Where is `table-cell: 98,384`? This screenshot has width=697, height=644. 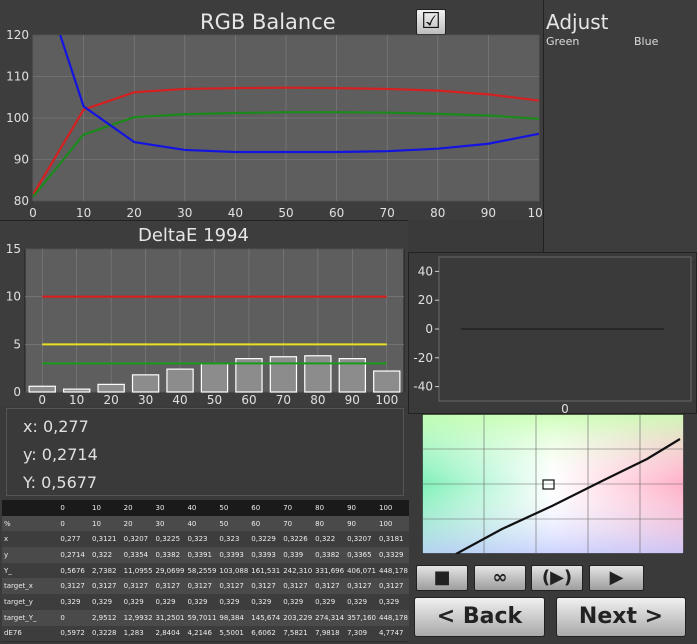
table-cell: 98,384 is located at coordinates (233, 617).